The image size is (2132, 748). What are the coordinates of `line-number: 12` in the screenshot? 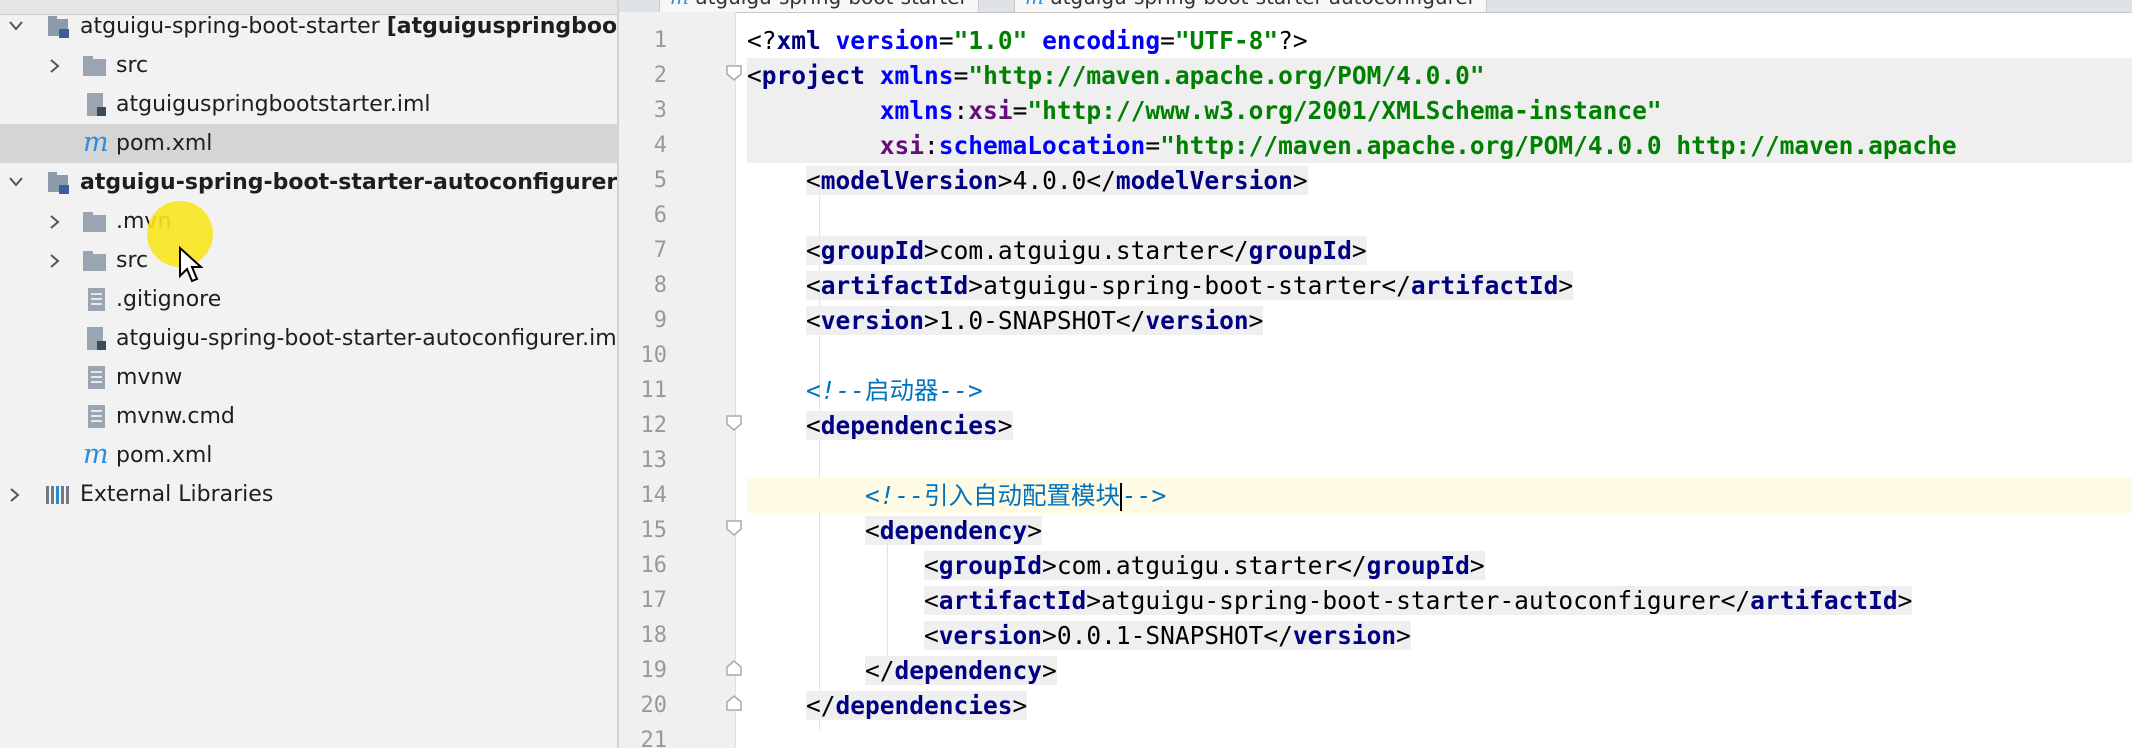 It's located at (654, 425).